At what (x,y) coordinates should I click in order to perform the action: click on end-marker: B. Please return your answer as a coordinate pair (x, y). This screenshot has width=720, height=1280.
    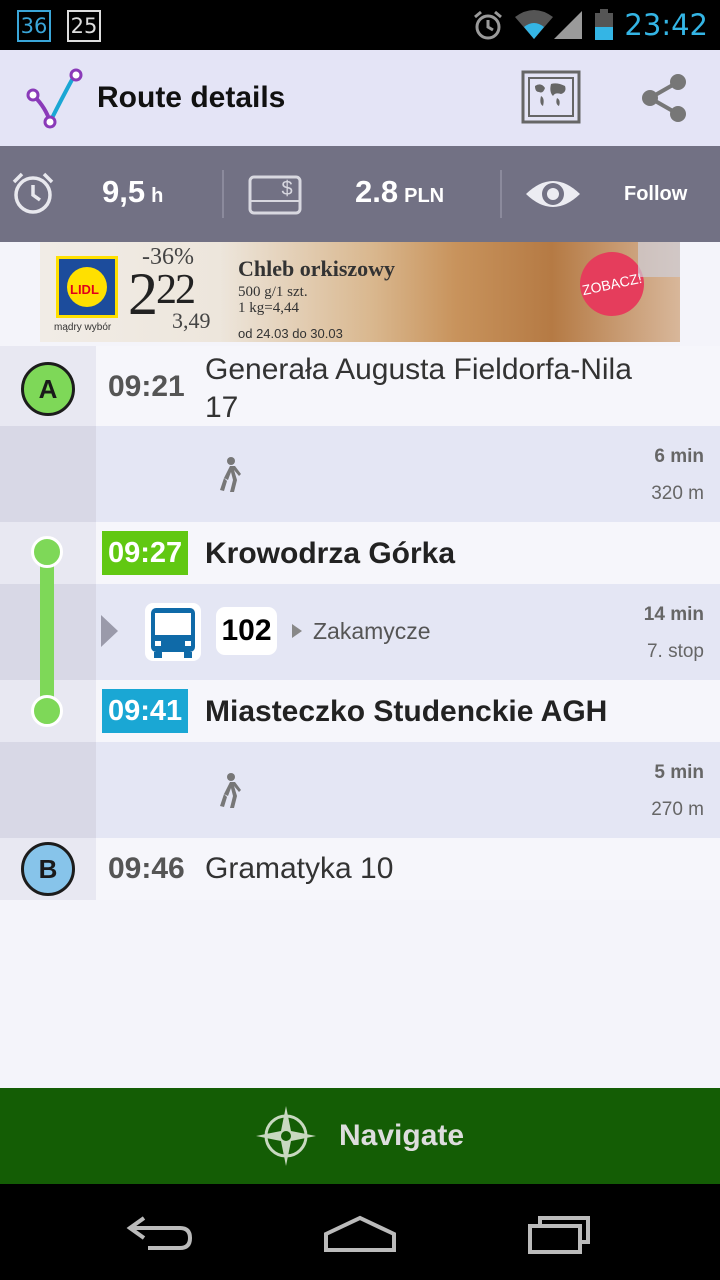
    Looking at the image, I should click on (48, 869).